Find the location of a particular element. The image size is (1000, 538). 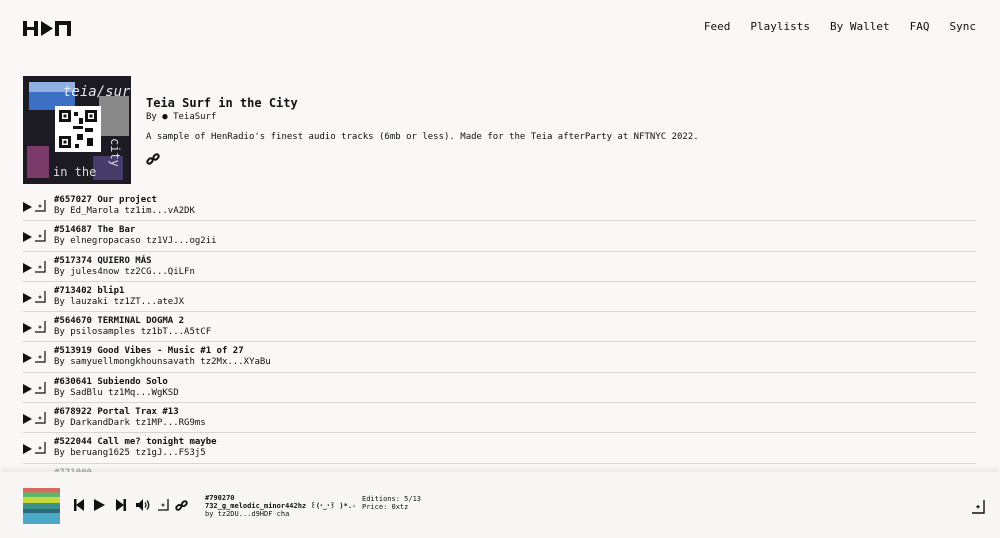

playlist-title: Teia Surf in the City is located at coordinates (222, 103).